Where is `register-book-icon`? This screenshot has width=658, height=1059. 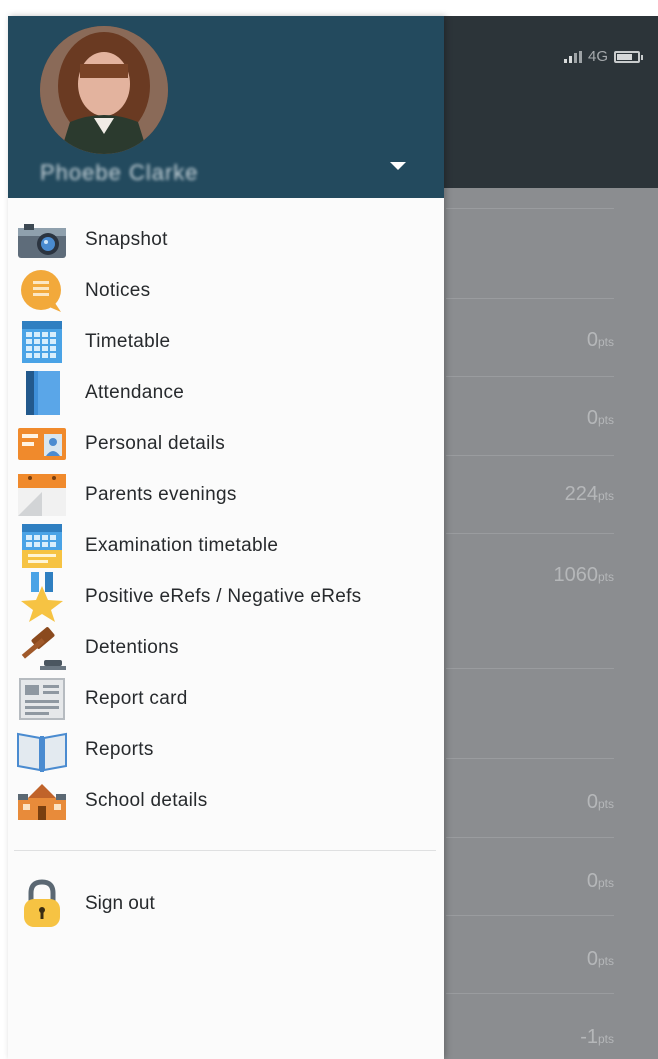 register-book-icon is located at coordinates (42, 392).